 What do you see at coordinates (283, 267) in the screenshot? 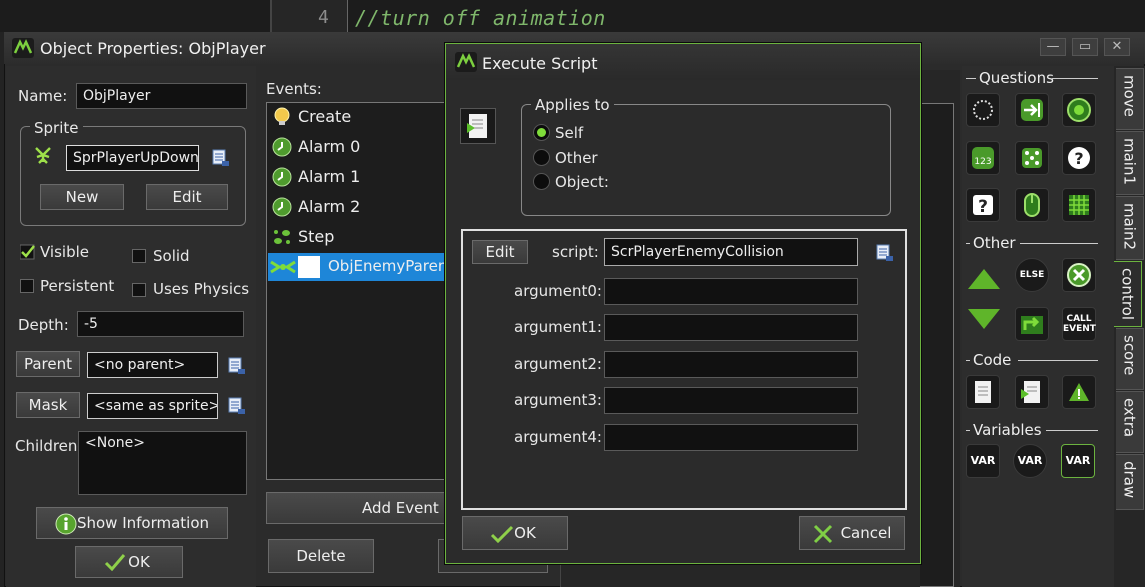
I see `collision-icon` at bounding box center [283, 267].